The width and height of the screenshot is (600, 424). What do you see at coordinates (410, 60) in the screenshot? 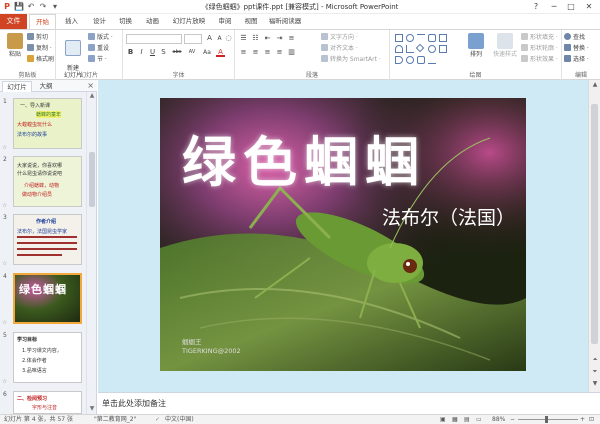
I see `ring-shape-icon` at bounding box center [410, 60].